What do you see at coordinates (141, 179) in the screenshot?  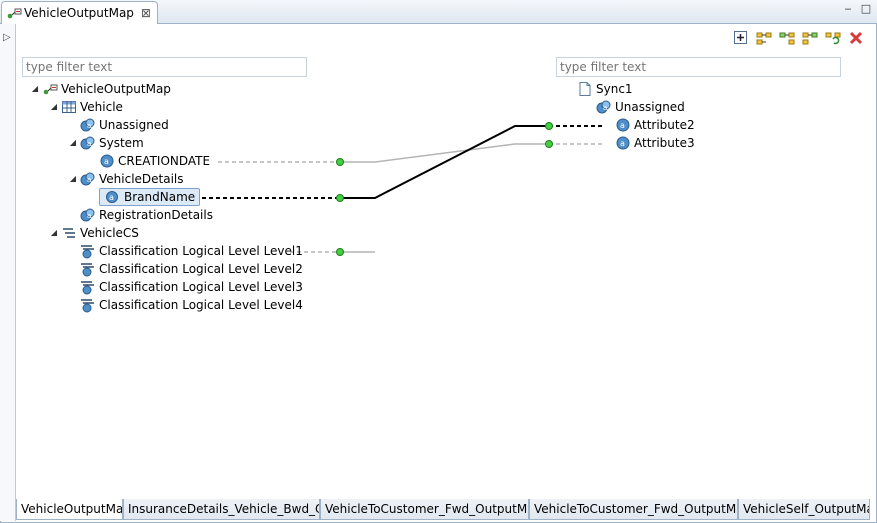 I see `tree-node-label: VehicleDetails` at bounding box center [141, 179].